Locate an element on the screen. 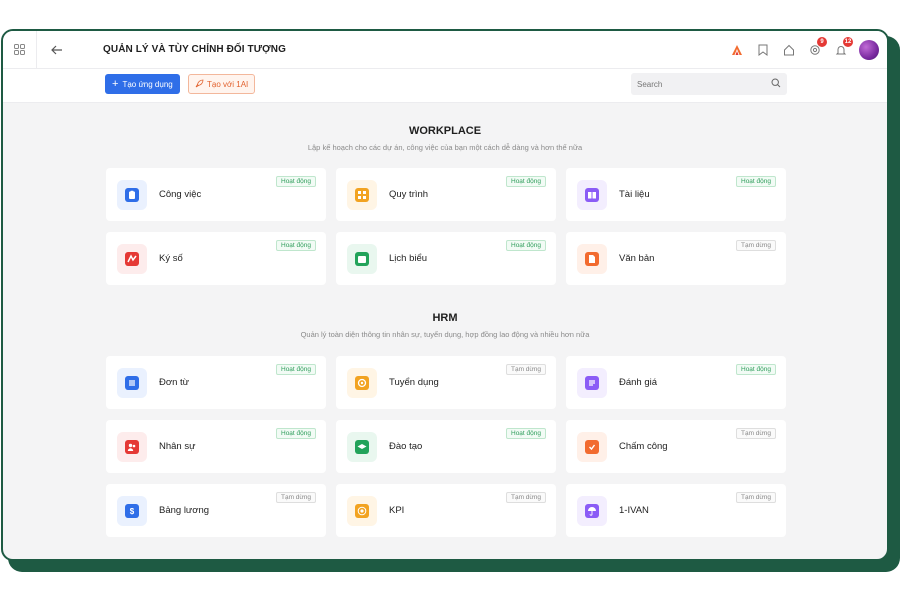 Image resolution: width=900 pixels, height=600 pixels. top-bar: QUẢN LÝ VÀ TÙY CHỈNH ĐỐI TƯỢNG 9 12 is located at coordinates (445, 50).